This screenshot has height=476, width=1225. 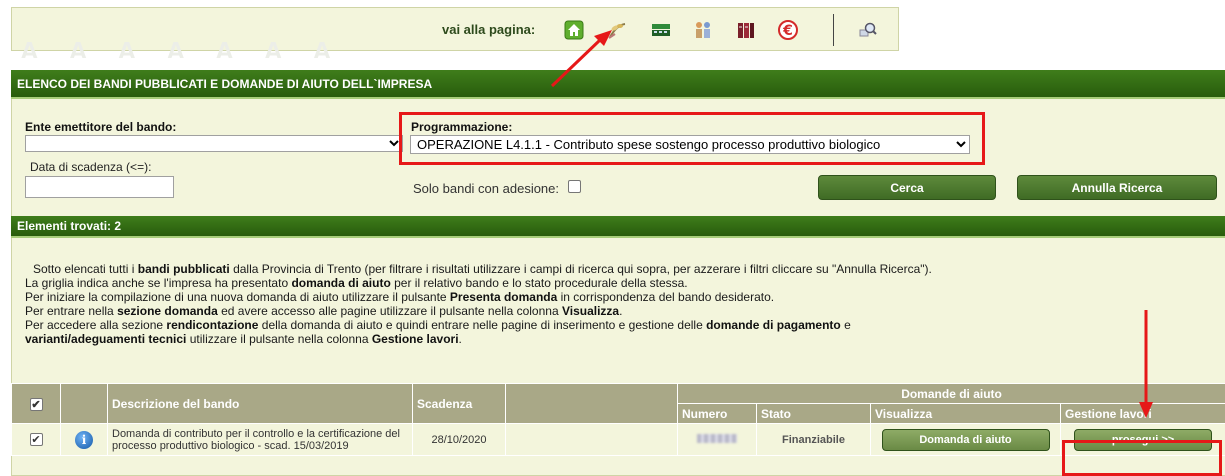 What do you see at coordinates (1146, 364) in the screenshot?
I see `arrow-to-gestione-lavori` at bounding box center [1146, 364].